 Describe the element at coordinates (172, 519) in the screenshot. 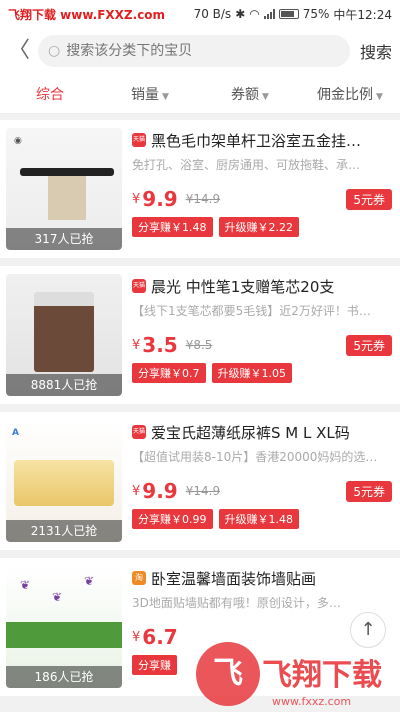

I see `share-earn-badge: 分享赚￥0.99` at that location.